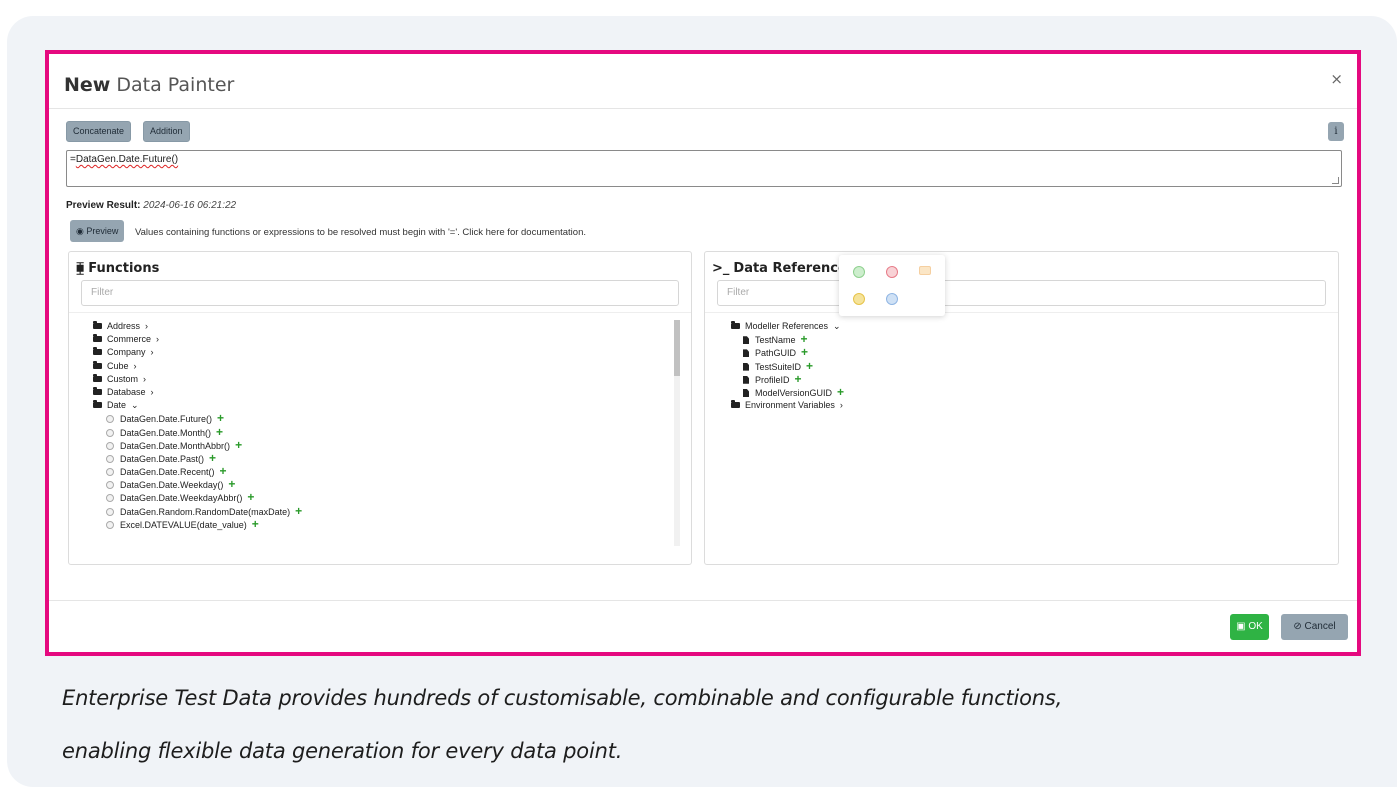  What do you see at coordinates (1021, 293) in the screenshot?
I see `references-filter-input: Filter` at bounding box center [1021, 293].